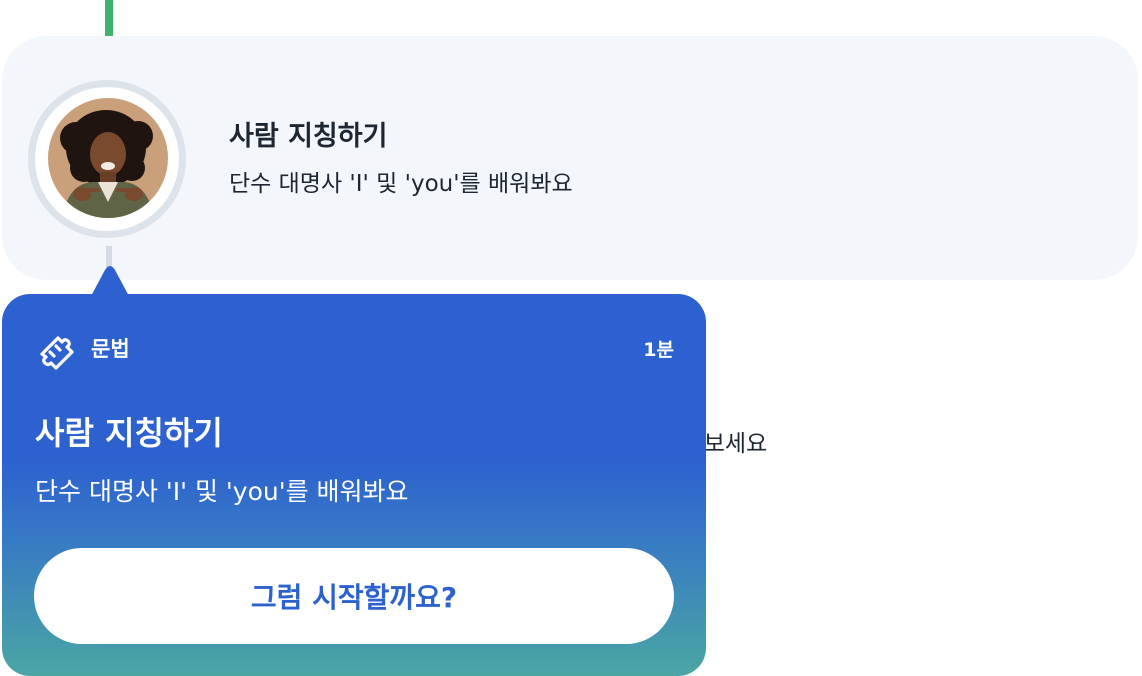 Image resolution: width=1142 pixels, height=676 pixels. Describe the element at coordinates (129, 433) in the screenshot. I see `popup-title: 사람 지칭하기` at that location.